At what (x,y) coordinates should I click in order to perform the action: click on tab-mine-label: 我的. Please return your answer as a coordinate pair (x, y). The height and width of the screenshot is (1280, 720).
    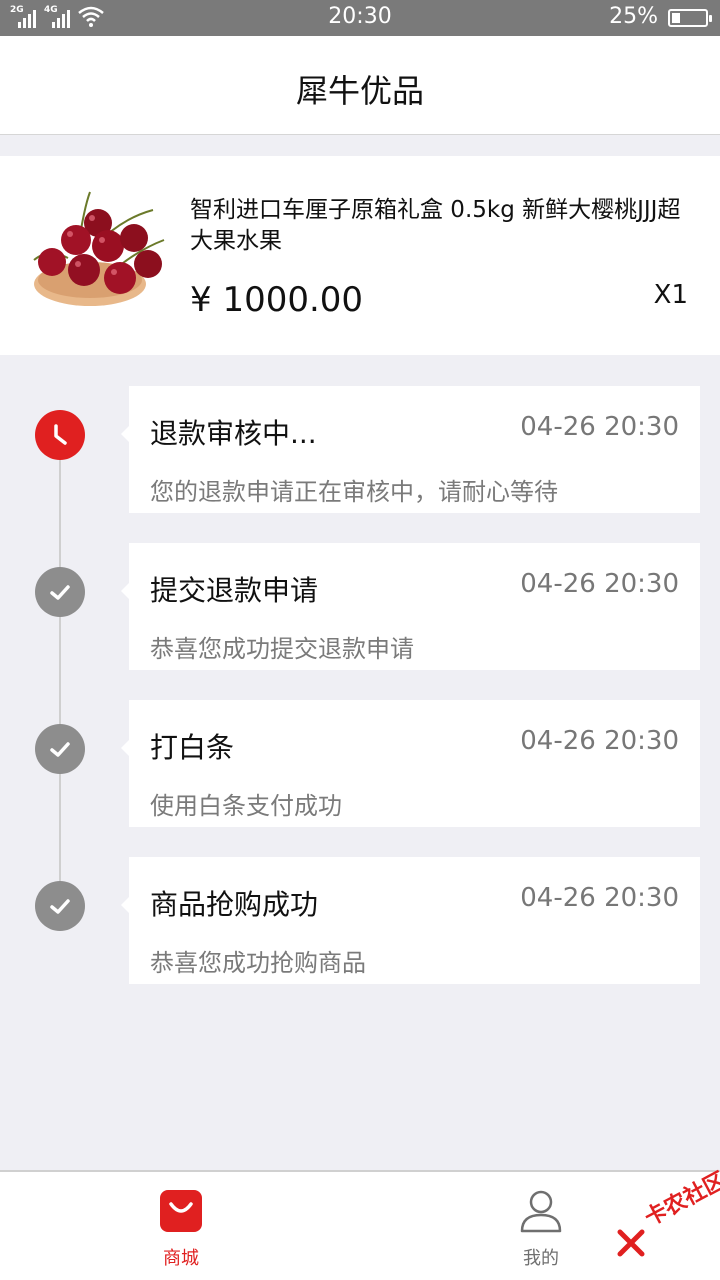
    Looking at the image, I should click on (541, 1258).